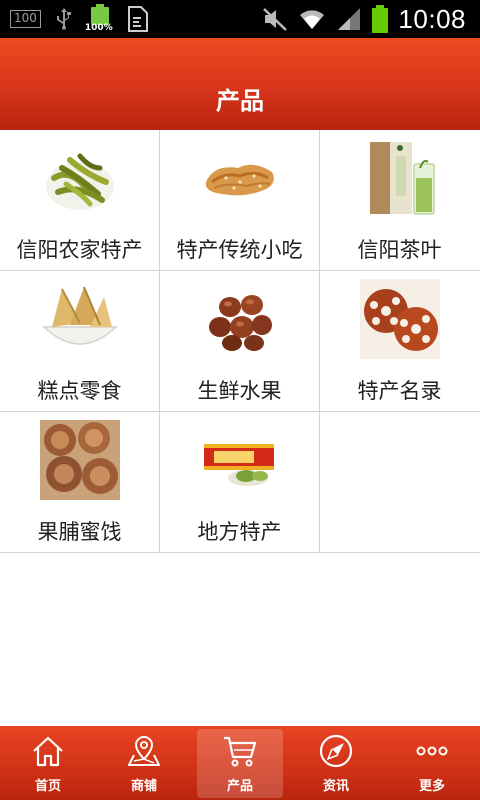  I want to click on category-item-fresh-fruit: 生鲜水果, so click(240, 341).